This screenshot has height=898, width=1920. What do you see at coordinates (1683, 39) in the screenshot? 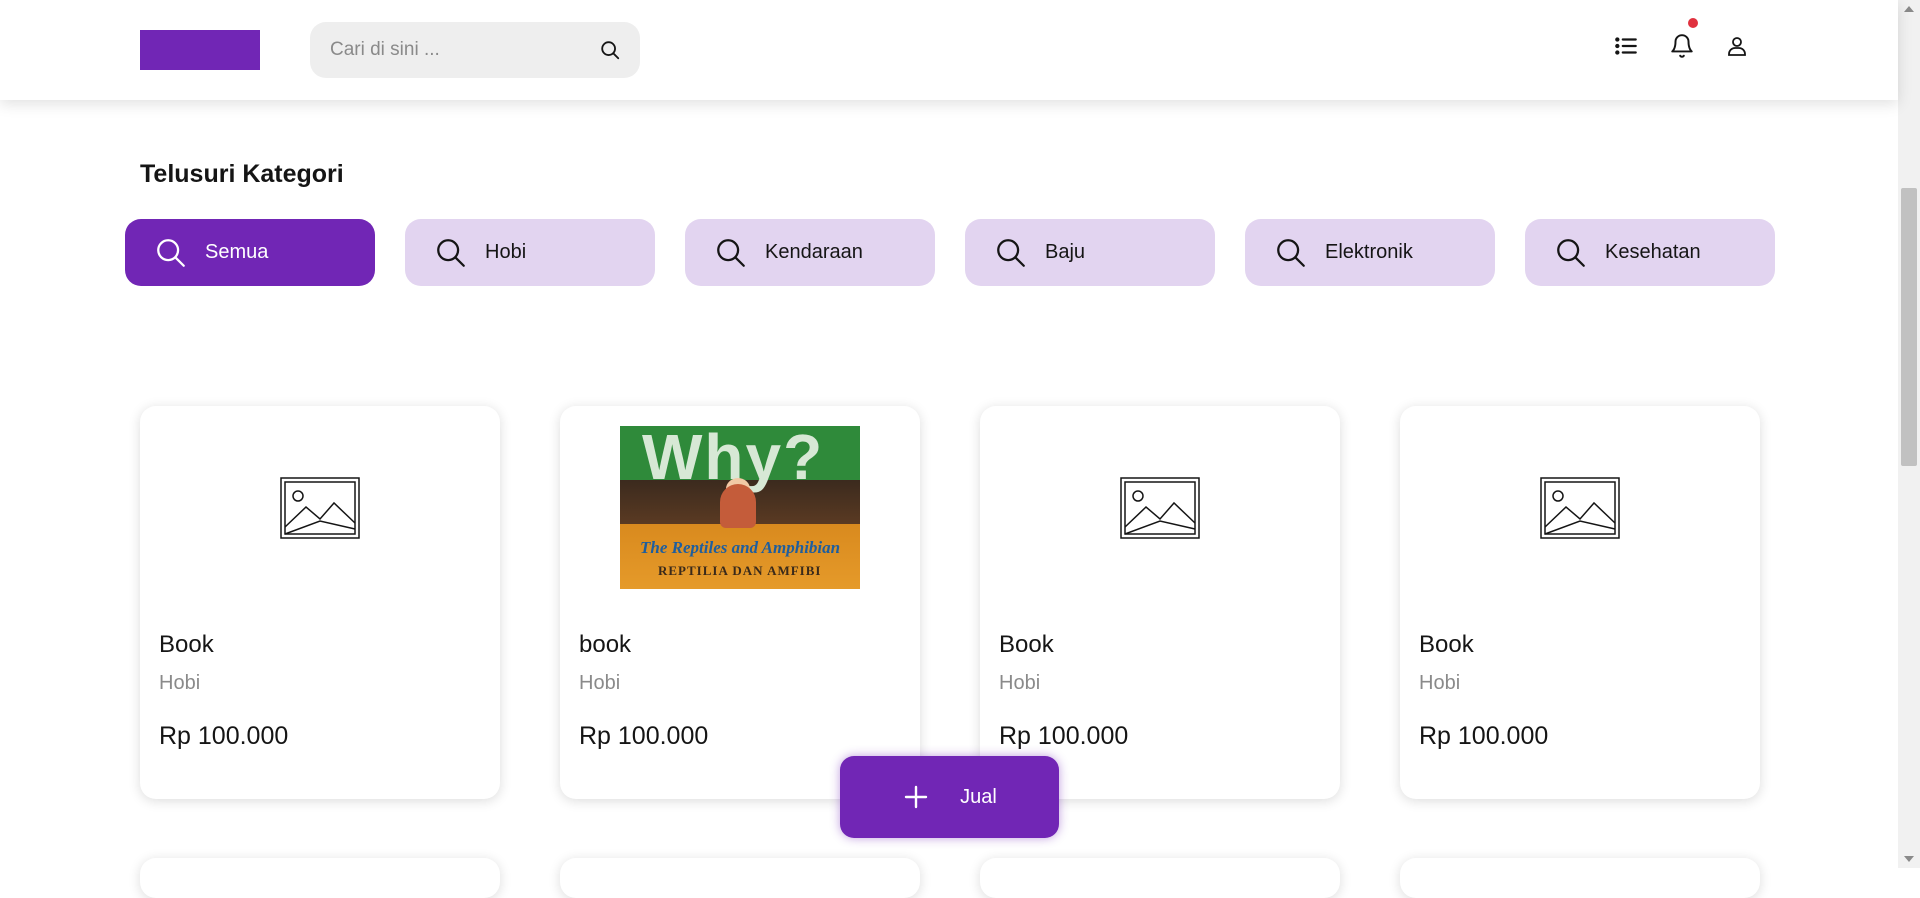
I see `bell-icon` at bounding box center [1683, 39].